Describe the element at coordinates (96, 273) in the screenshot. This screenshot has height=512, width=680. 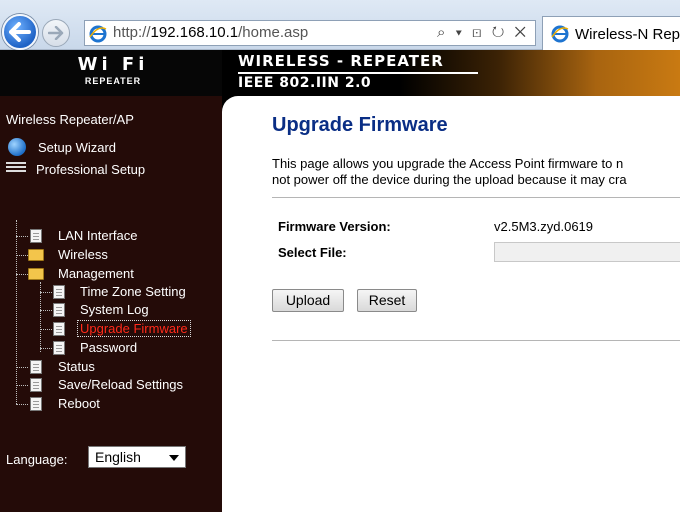
I see `sidebar-item-management: Management` at that location.